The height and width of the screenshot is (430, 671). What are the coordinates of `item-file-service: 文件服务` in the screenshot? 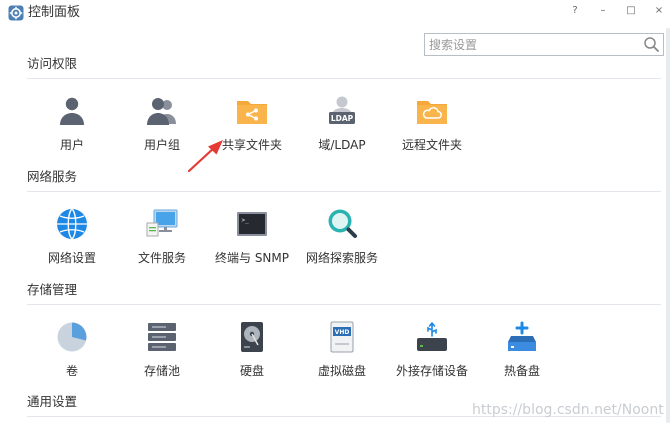 It's located at (162, 248).